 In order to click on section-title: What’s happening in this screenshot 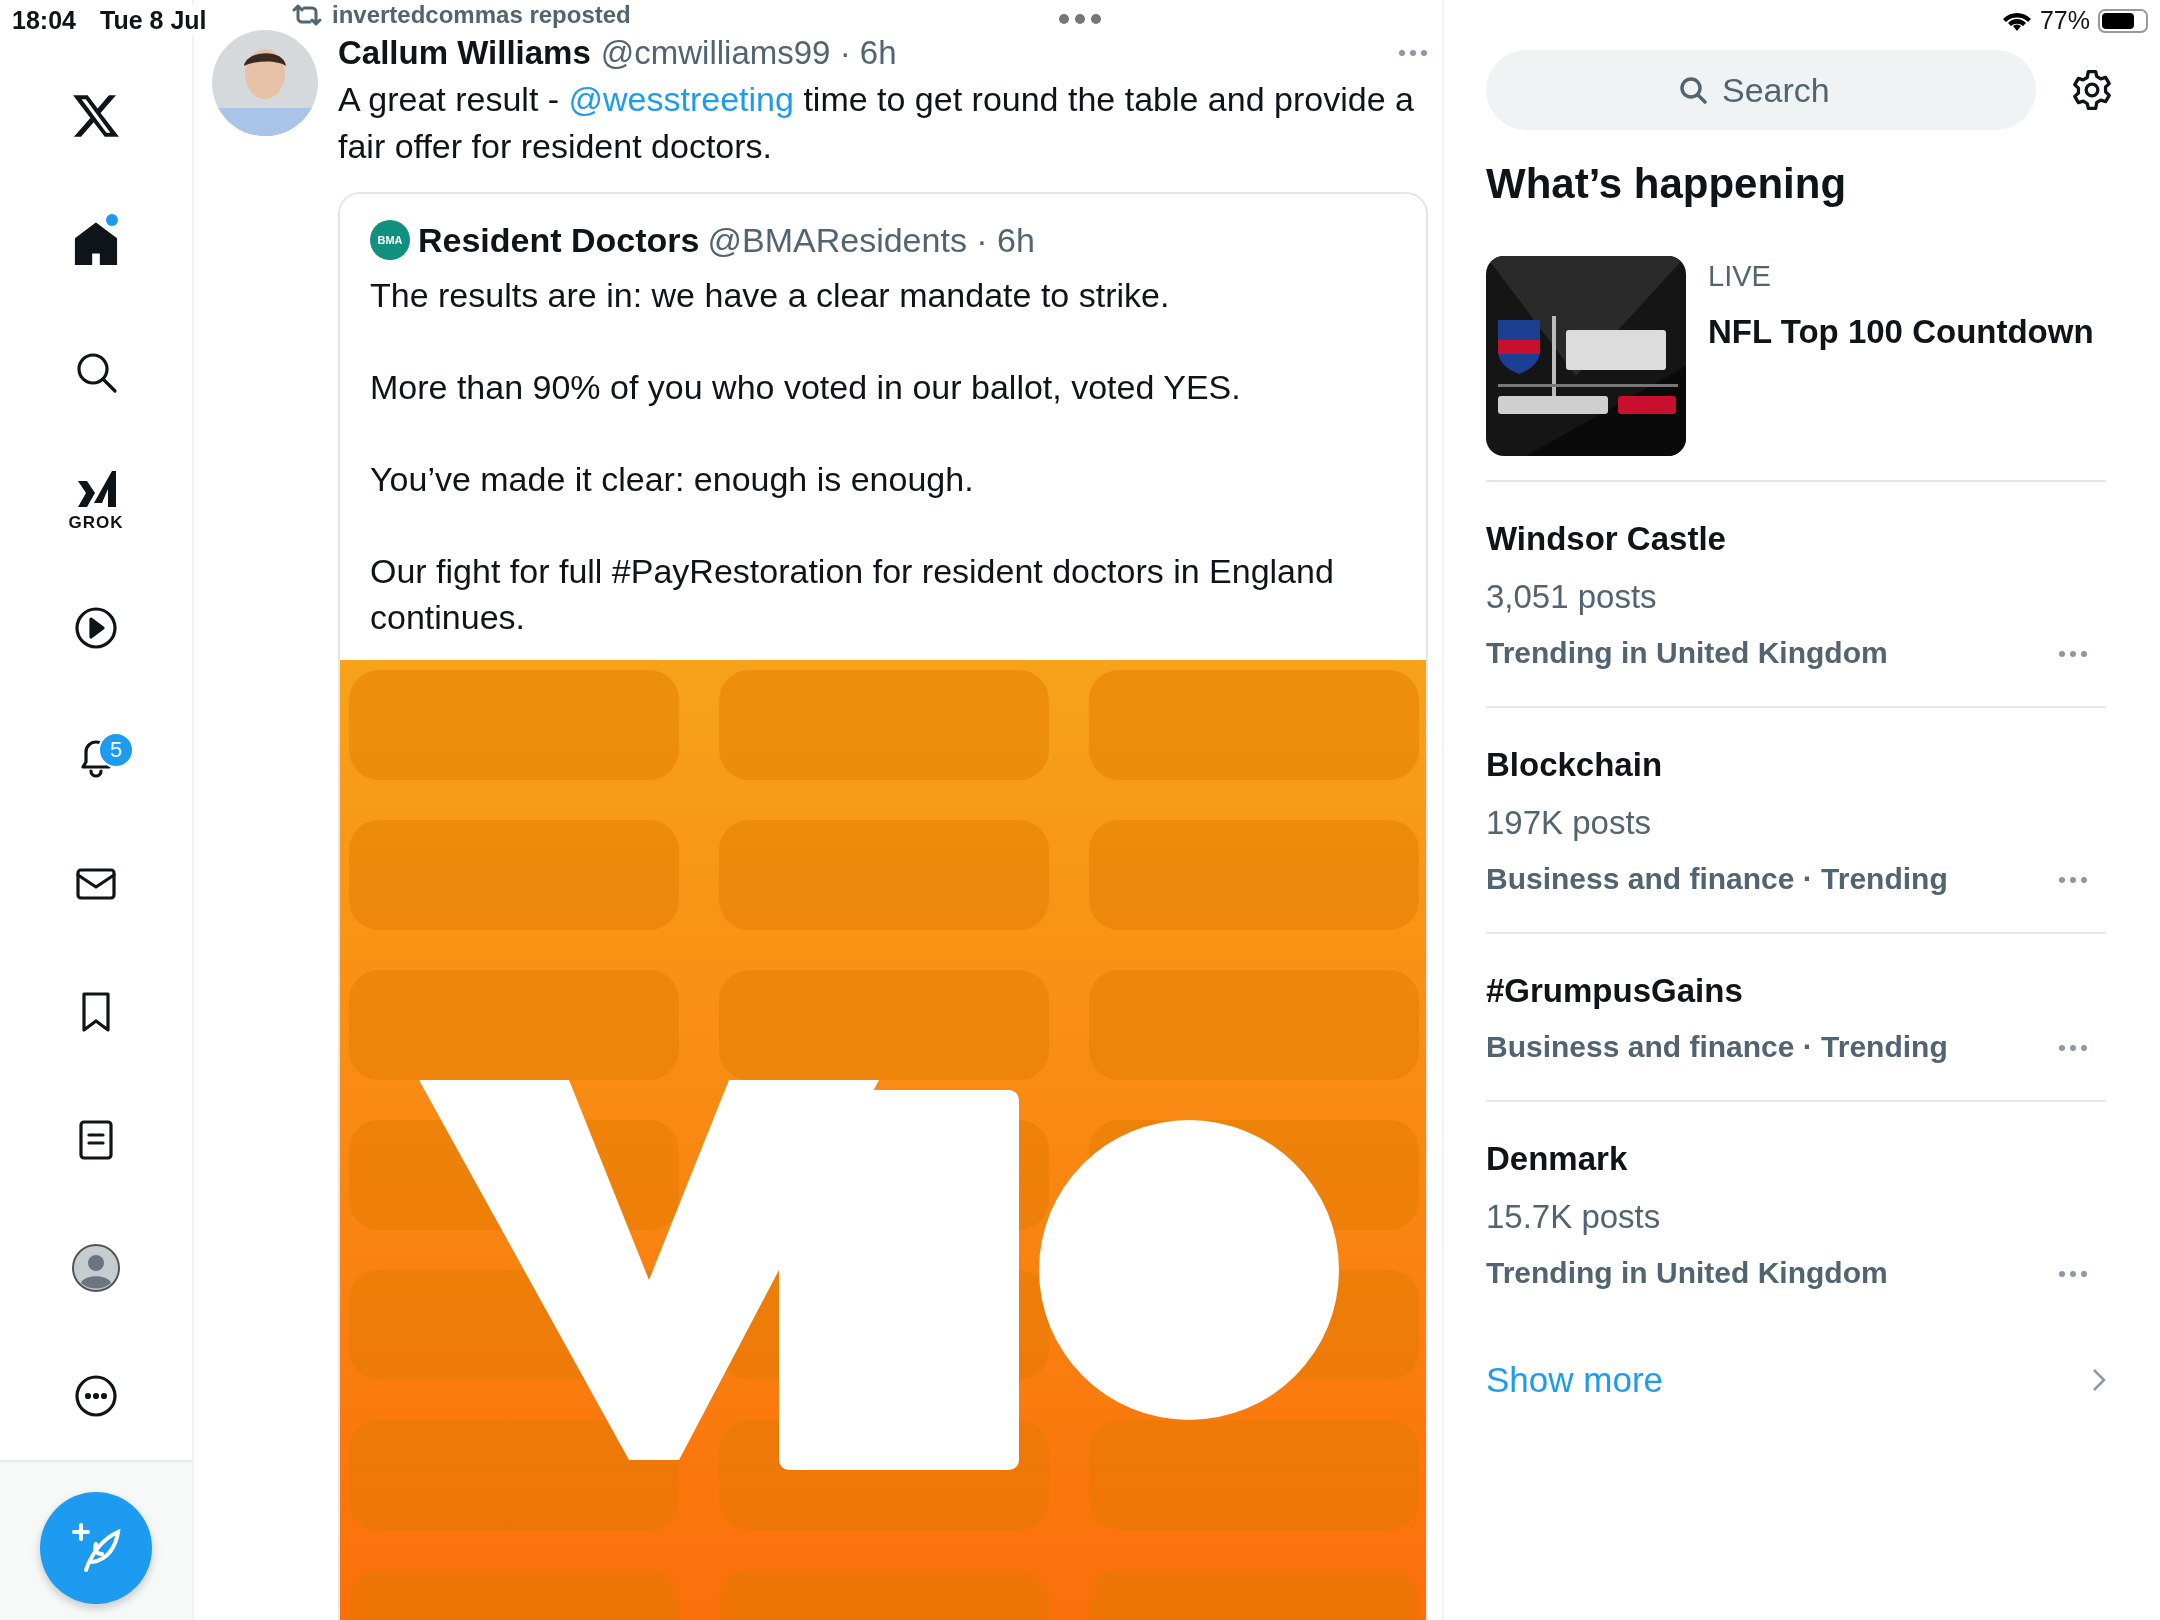, I will do `click(1667, 184)`.